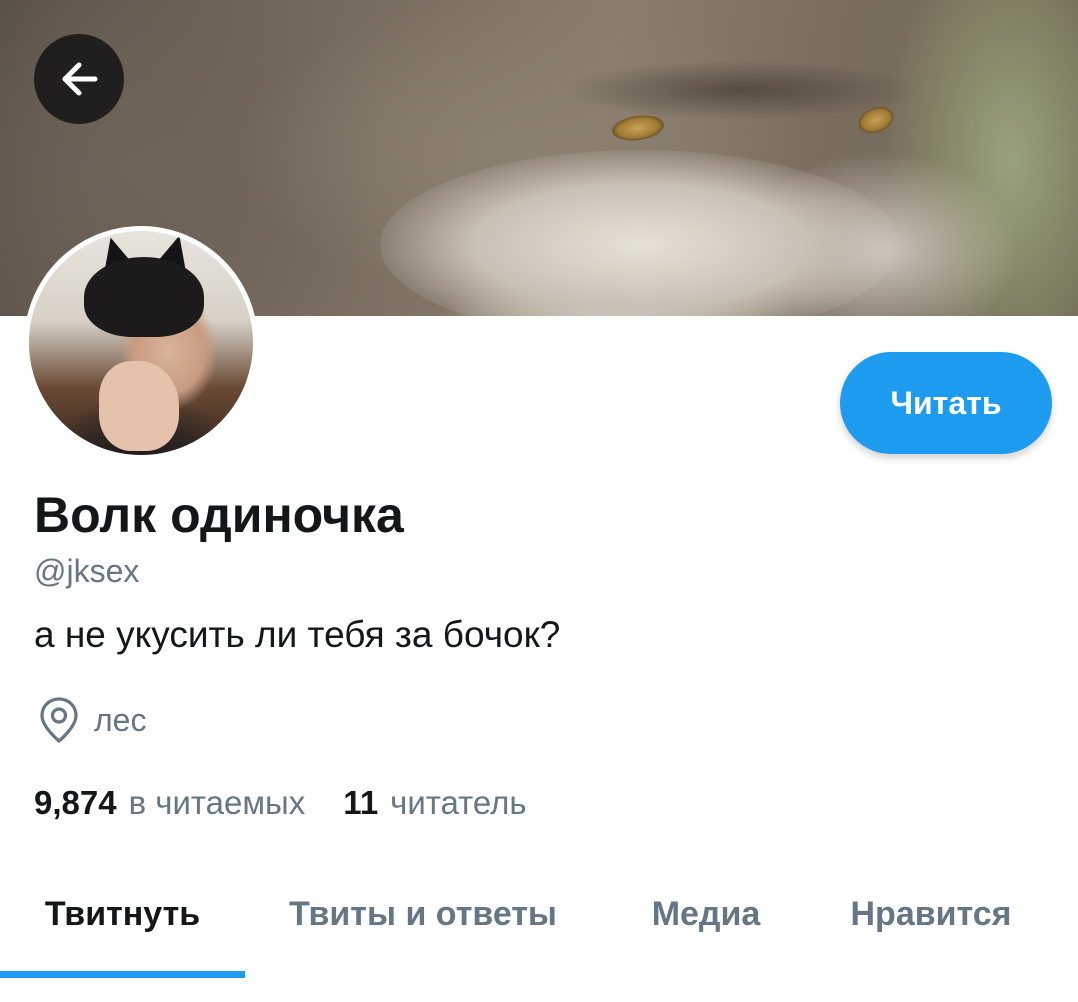  What do you see at coordinates (458, 802) in the screenshot?
I see `followers-label: читатель` at bounding box center [458, 802].